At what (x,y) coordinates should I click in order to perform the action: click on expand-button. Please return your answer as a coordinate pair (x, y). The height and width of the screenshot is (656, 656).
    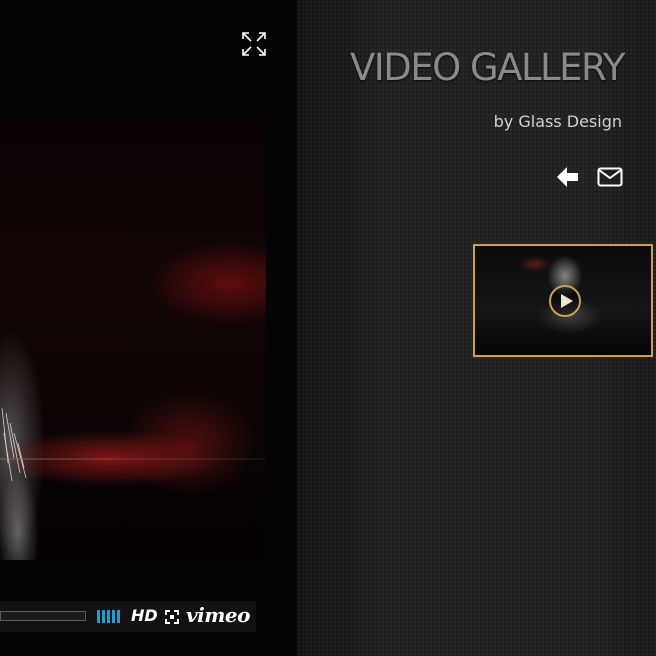
    Looking at the image, I should click on (254, 44).